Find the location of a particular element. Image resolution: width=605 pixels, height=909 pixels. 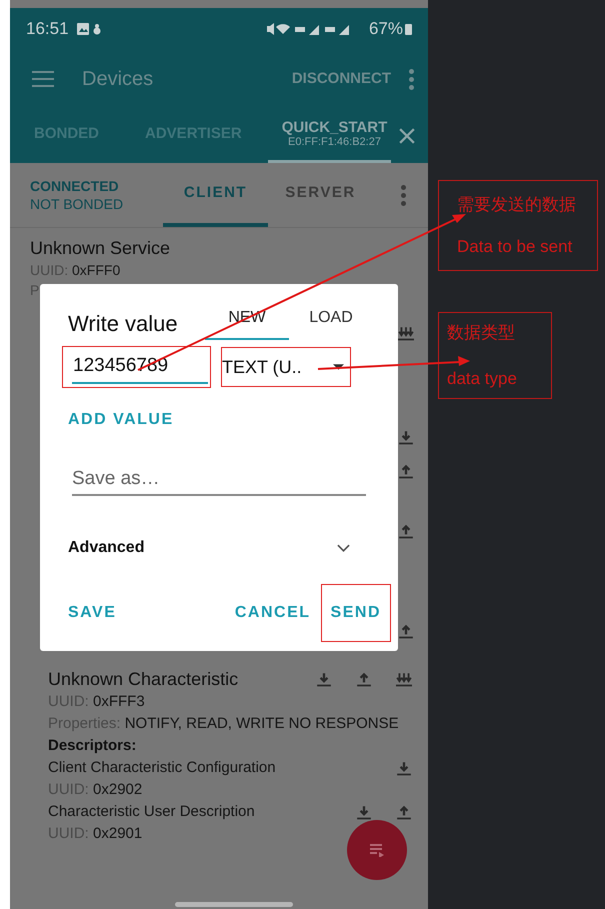

annotation-text: 数据类型 is located at coordinates (481, 332).